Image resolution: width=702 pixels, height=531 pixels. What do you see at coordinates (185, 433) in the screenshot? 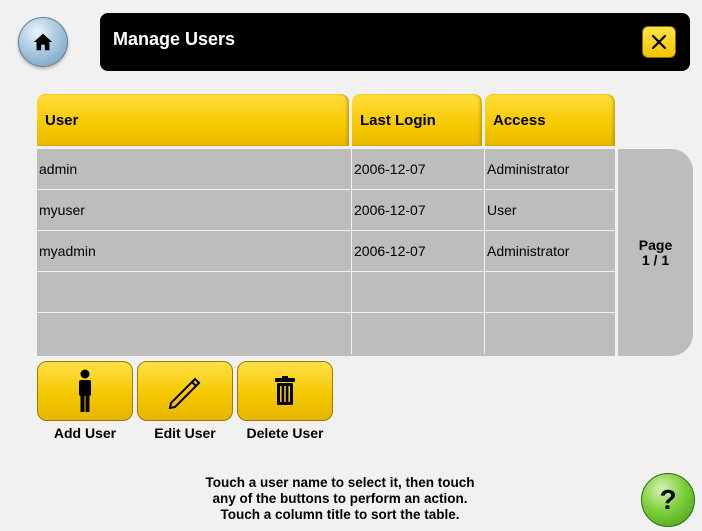
I see `edit-user-label: Edit User` at bounding box center [185, 433].